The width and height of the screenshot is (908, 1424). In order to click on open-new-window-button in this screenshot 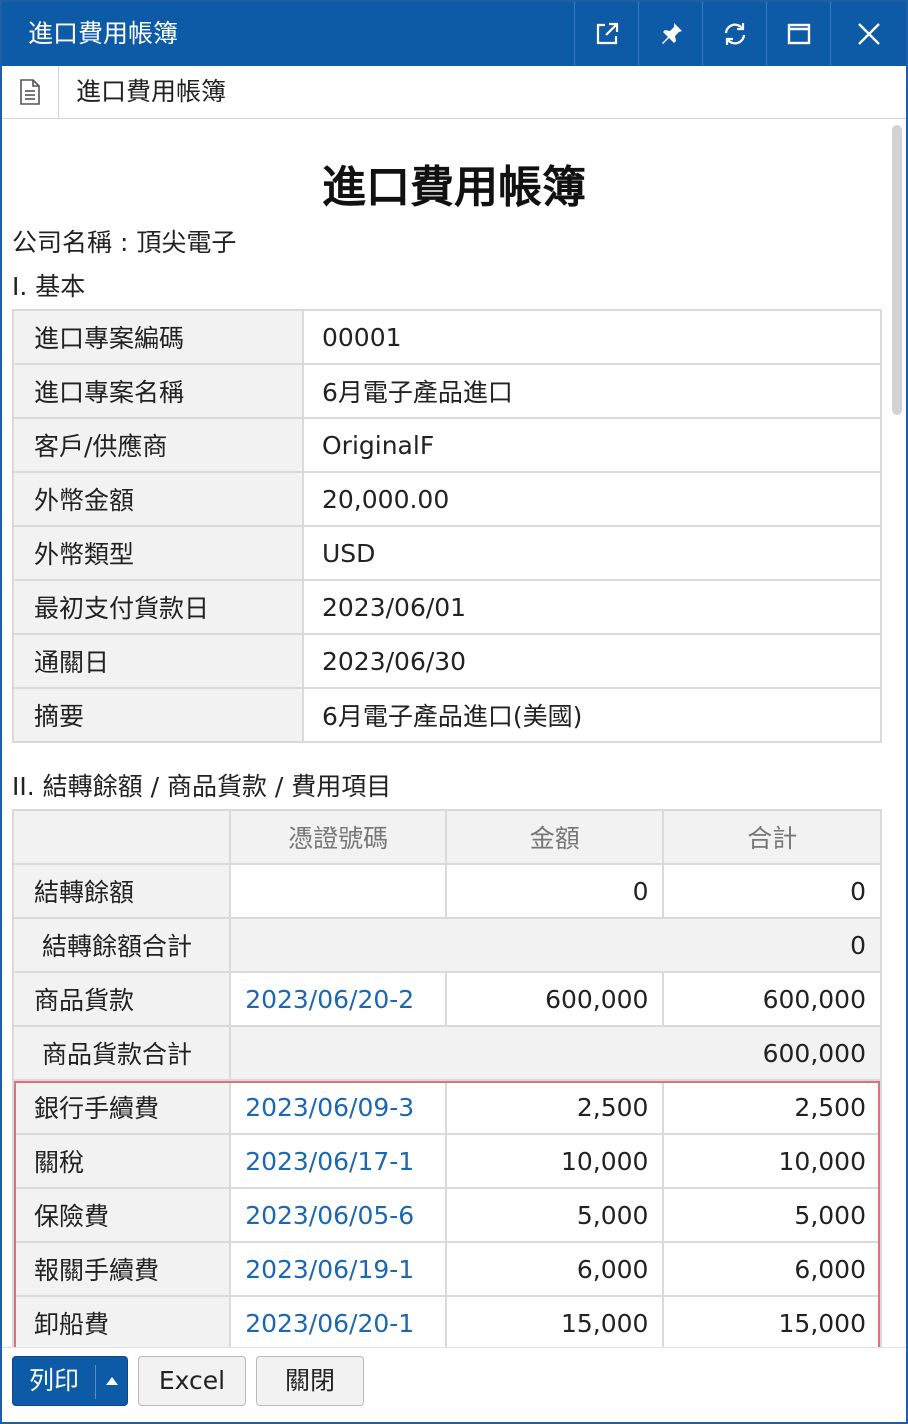, I will do `click(606, 34)`.